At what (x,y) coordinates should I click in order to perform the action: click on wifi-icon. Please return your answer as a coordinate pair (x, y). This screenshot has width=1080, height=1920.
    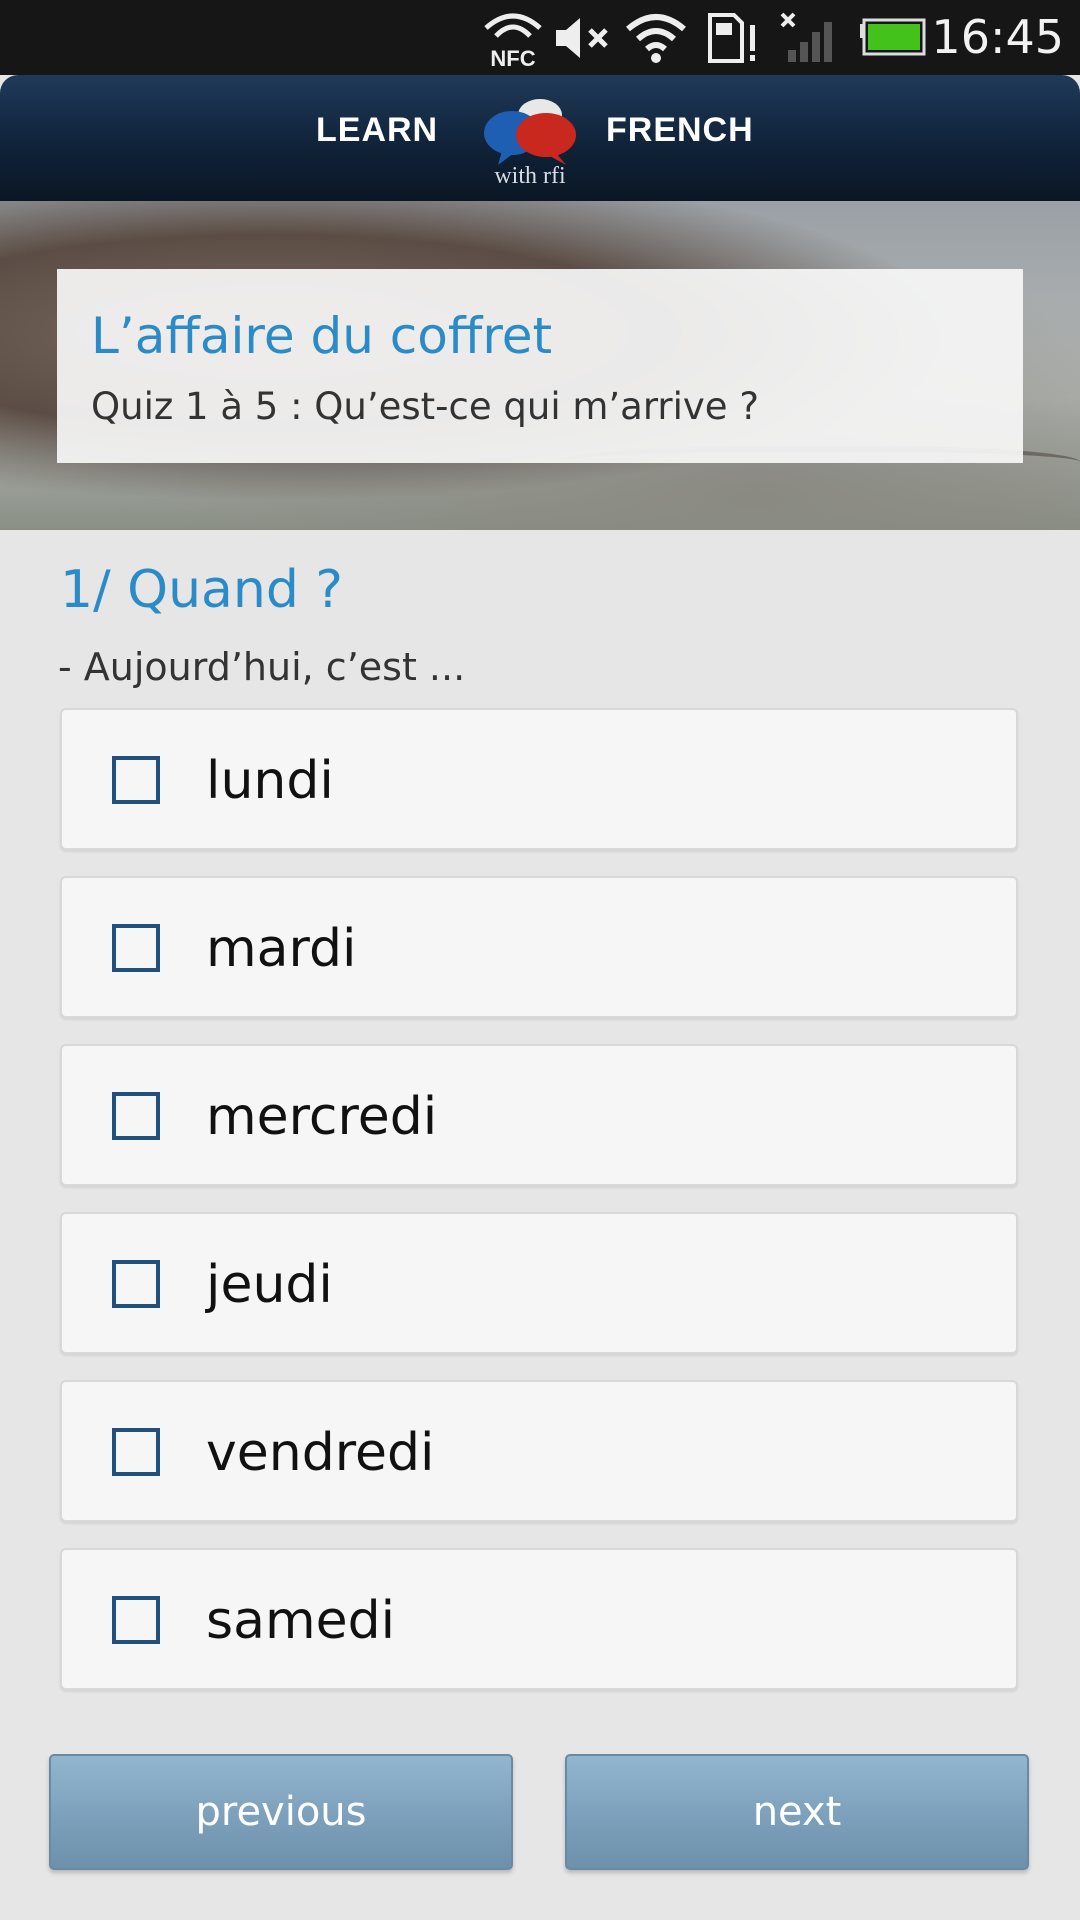
    Looking at the image, I should click on (656, 37).